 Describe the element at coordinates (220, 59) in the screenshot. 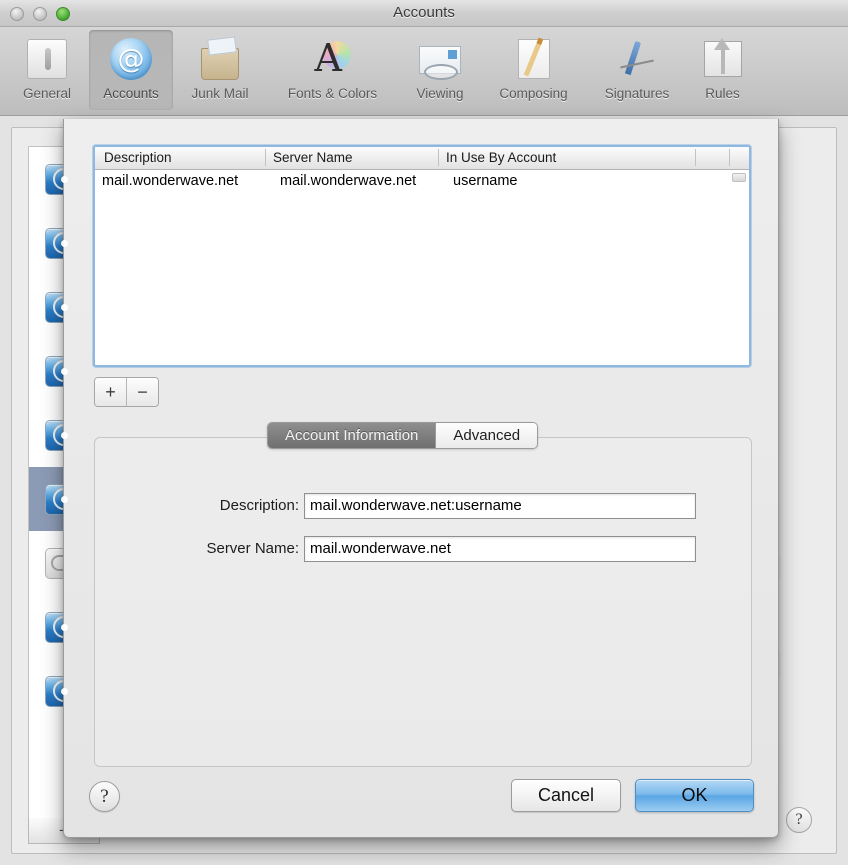

I see `junk-mail-icon` at that location.